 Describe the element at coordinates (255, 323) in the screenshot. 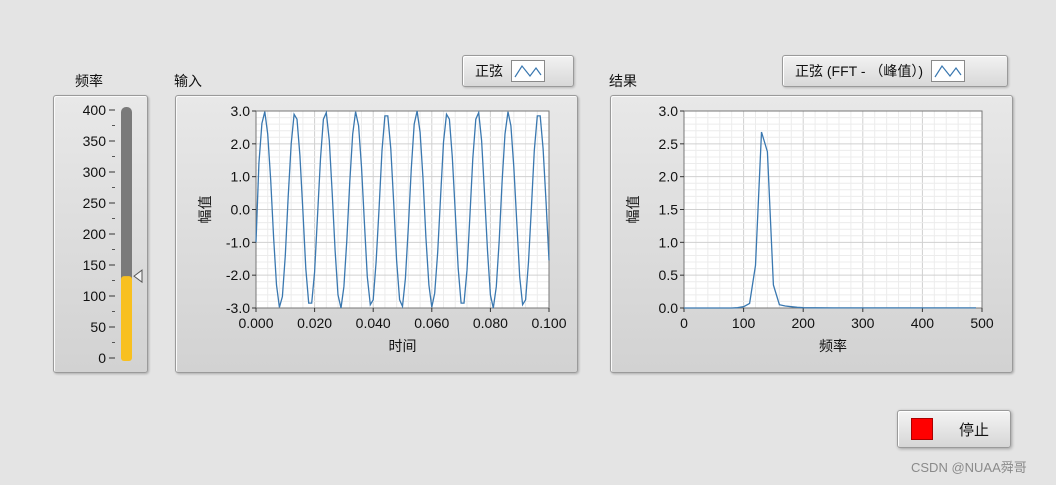

I see `x-tick-label: 0.000` at that location.